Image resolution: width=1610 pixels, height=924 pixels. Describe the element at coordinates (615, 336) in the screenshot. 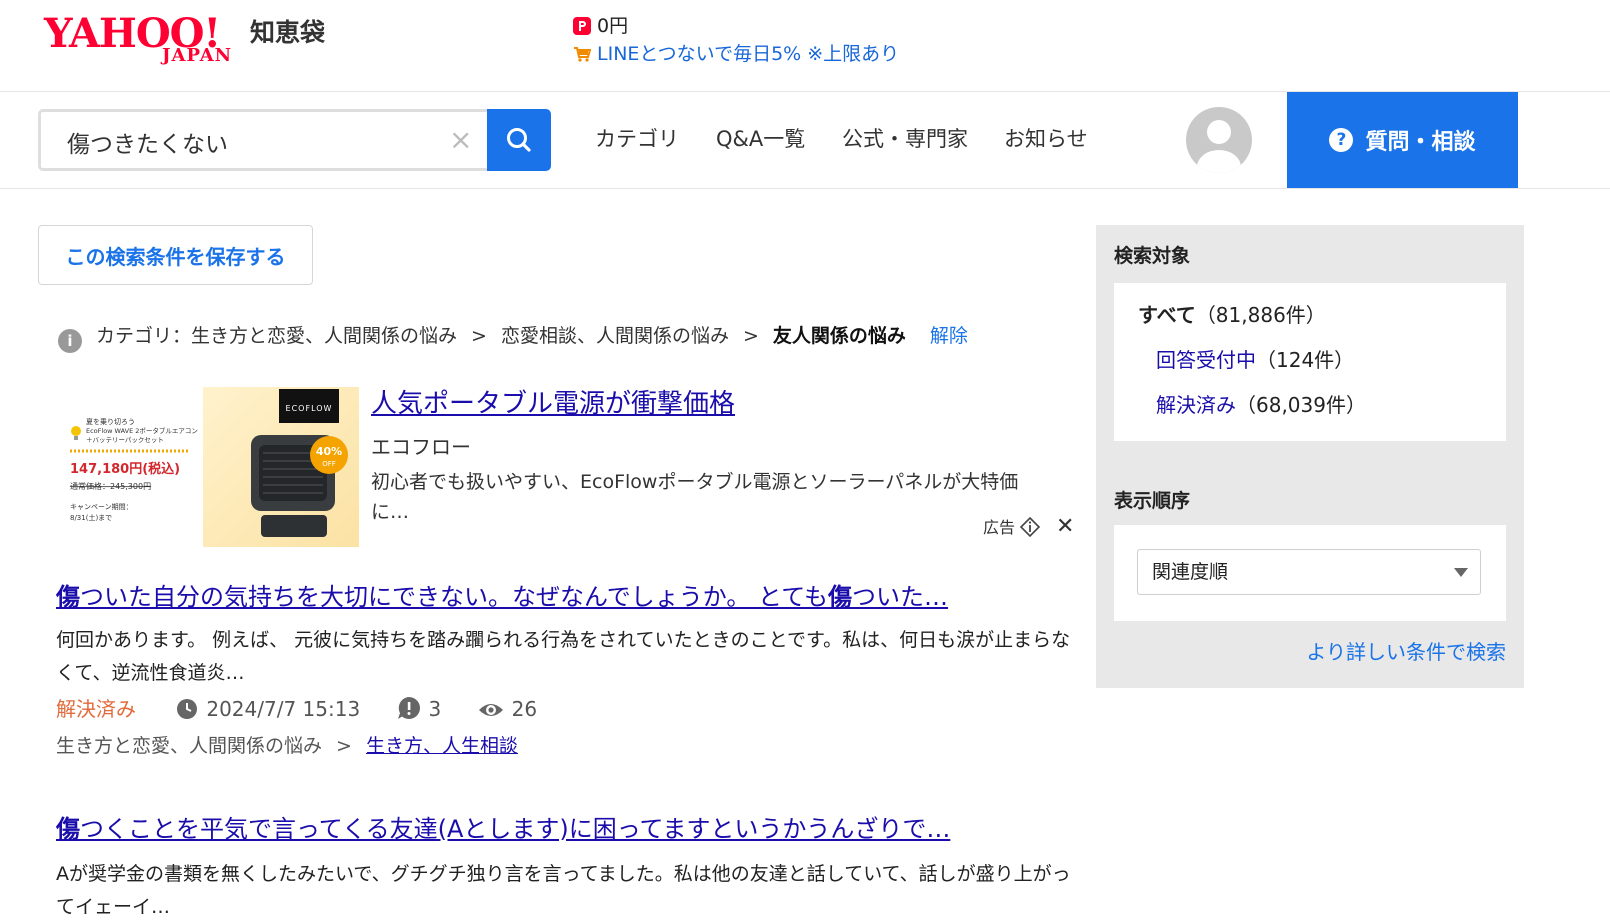

I see `breadcrumb-level2: 恋愛相談、人間関係の悩み` at that location.